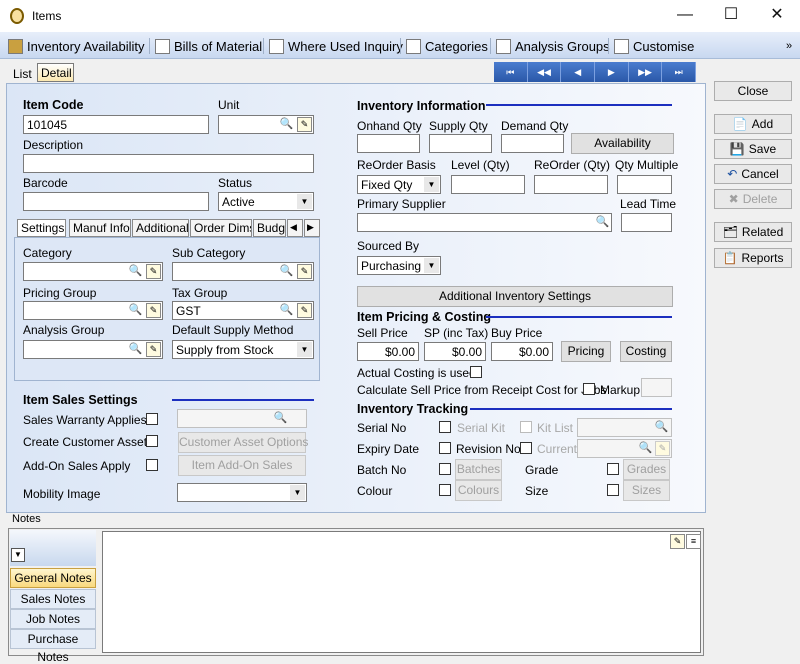  I want to click on next-record-button: ▶, so click(612, 72).